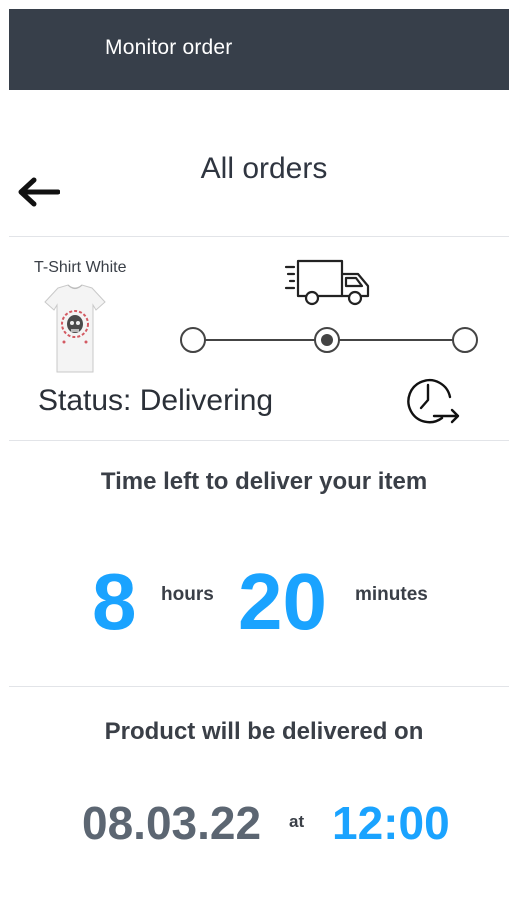 The width and height of the screenshot is (509, 912). Describe the element at coordinates (465, 340) in the screenshot. I see `progress-step-delivered` at that location.